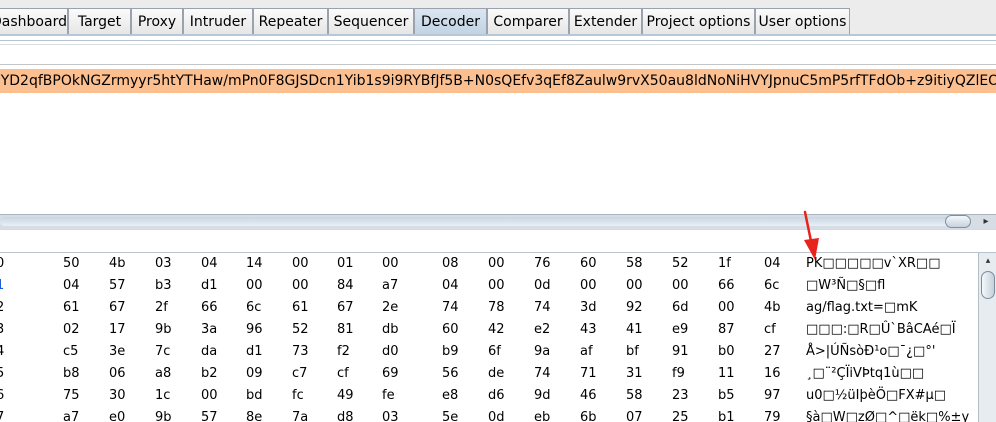  What do you see at coordinates (873, 264) in the screenshot?
I see `hex-ascii-cell: PK□□□□□v`XR□□` at bounding box center [873, 264].